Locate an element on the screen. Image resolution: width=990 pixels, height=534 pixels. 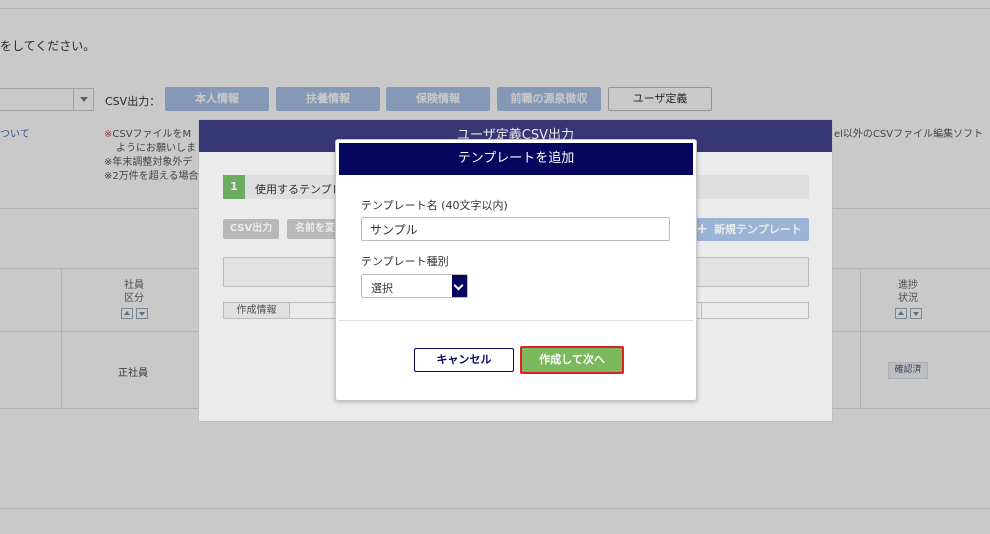
add-template-title: テンプレートを追加 is located at coordinates (516, 159).